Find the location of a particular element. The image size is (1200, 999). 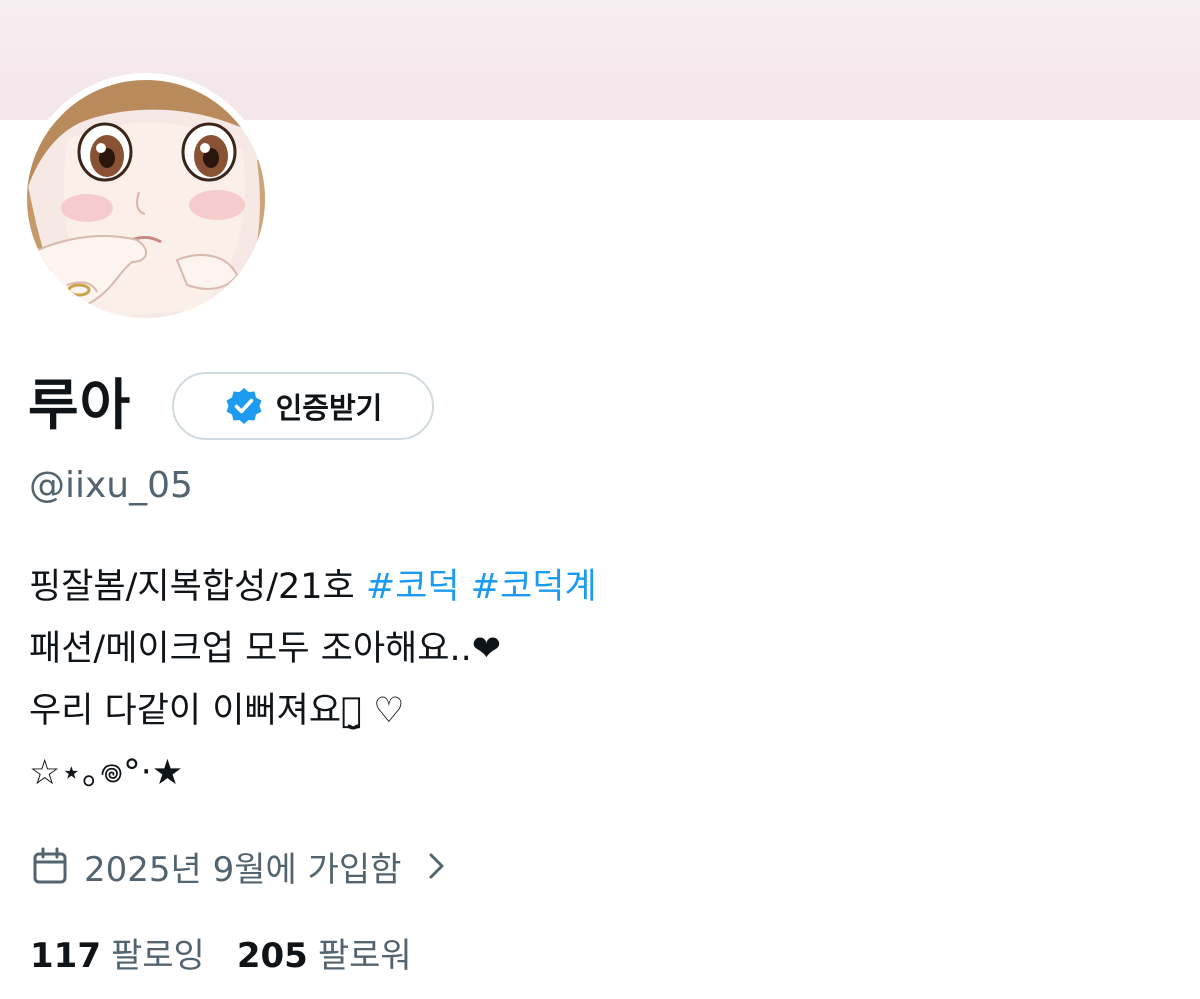

join-date: 2025년 9월에 가입함 is located at coordinates (239, 866).